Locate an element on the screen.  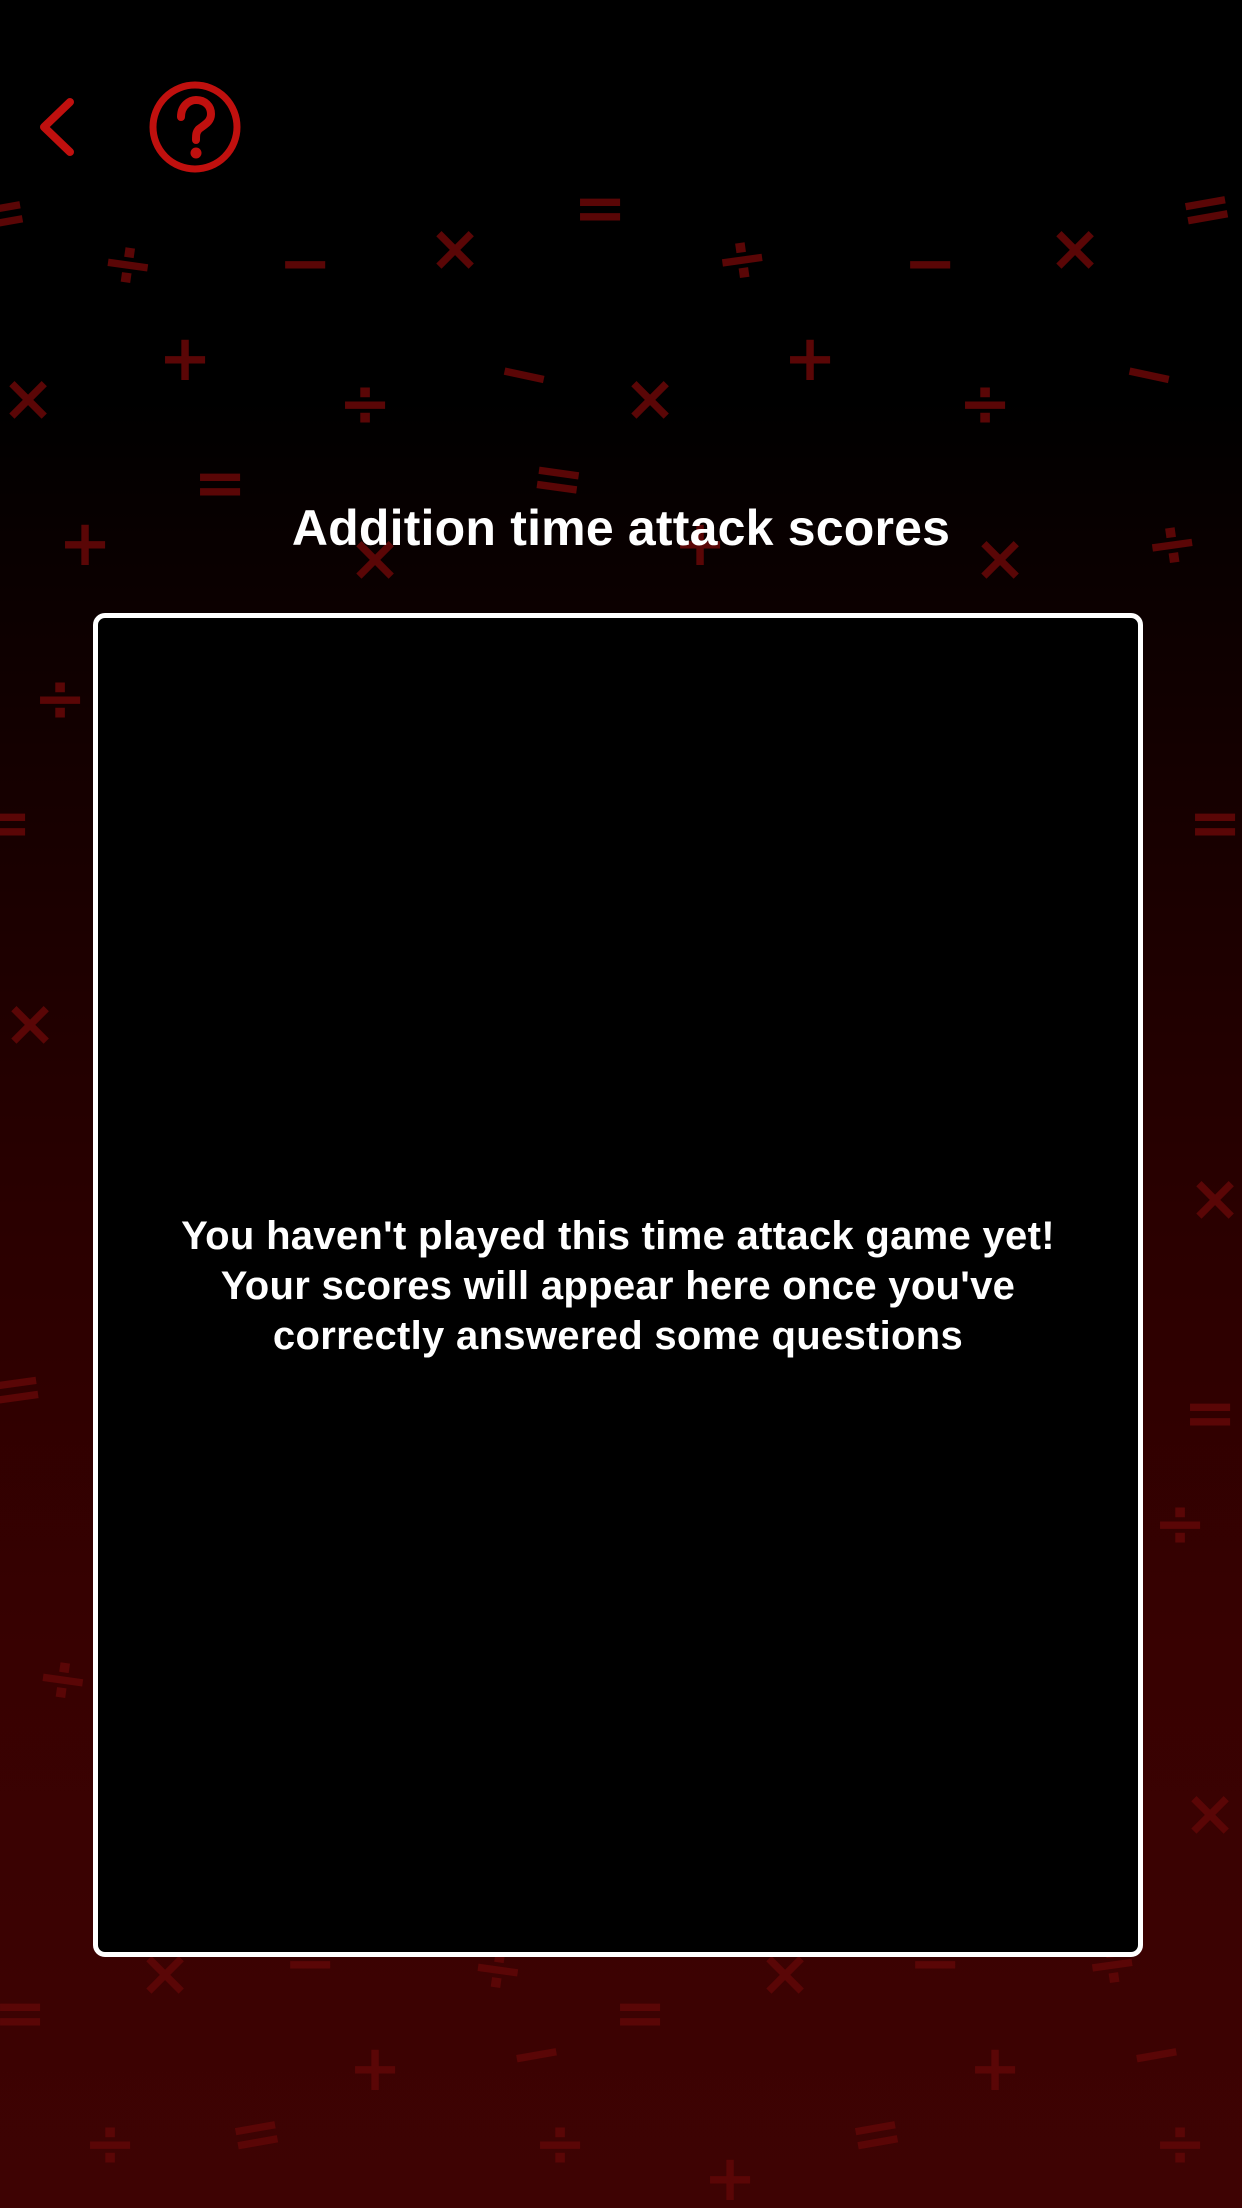
back-button is located at coordinates (57, 127).